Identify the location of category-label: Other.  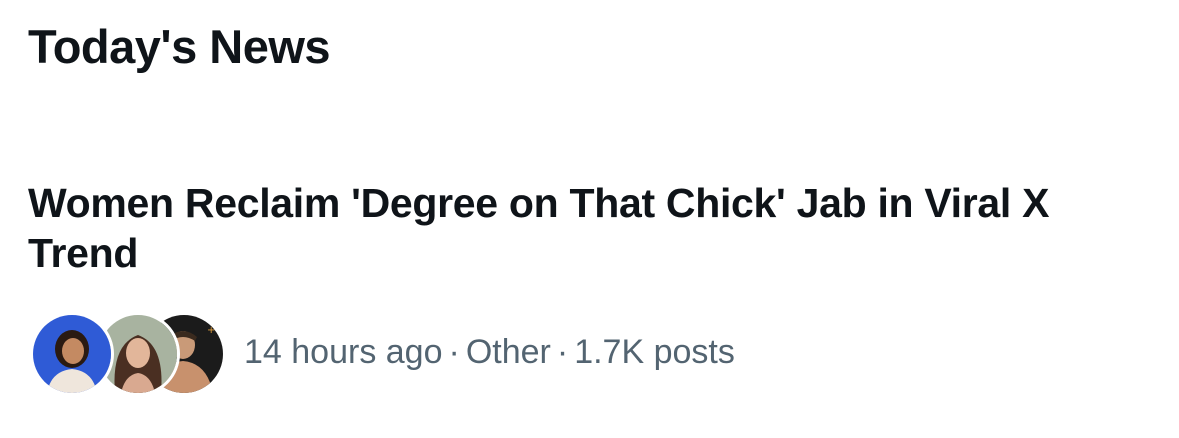
(508, 352).